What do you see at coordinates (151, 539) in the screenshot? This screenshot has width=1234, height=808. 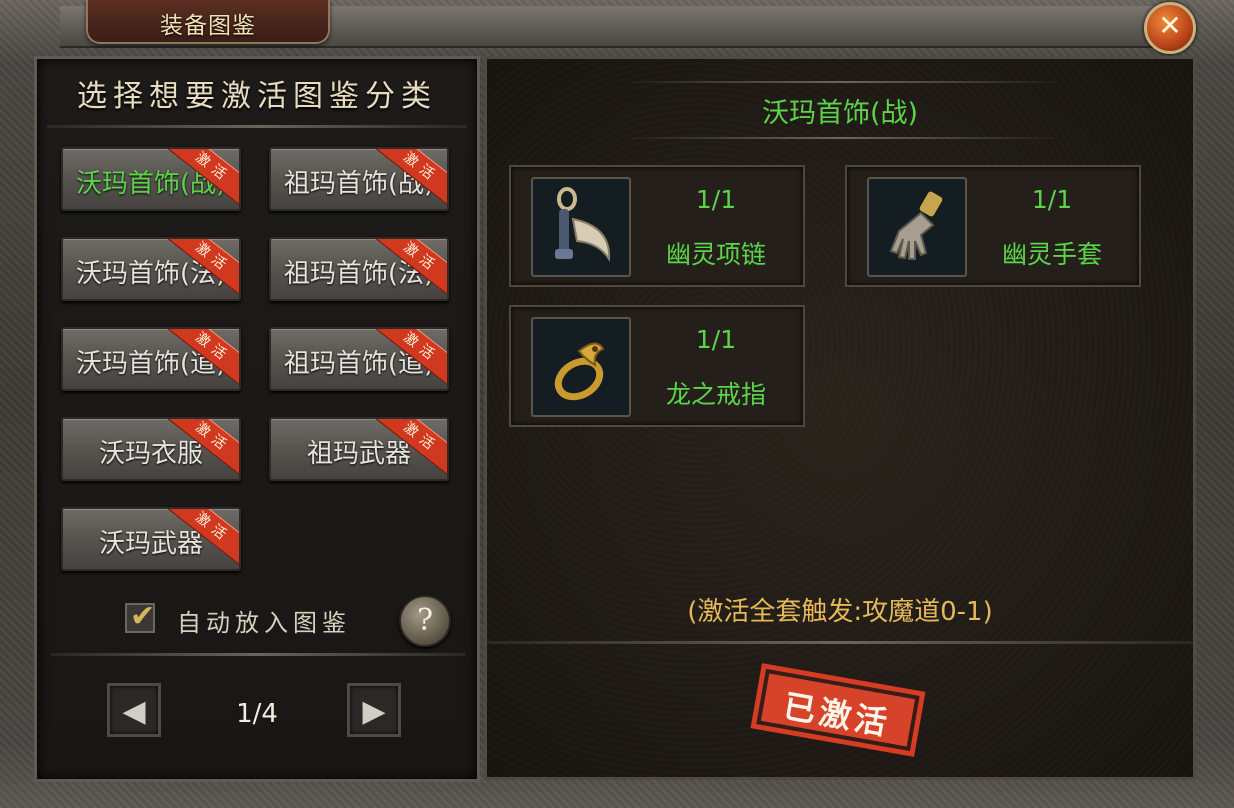 I see `category-button: 沃玛武器 激活` at bounding box center [151, 539].